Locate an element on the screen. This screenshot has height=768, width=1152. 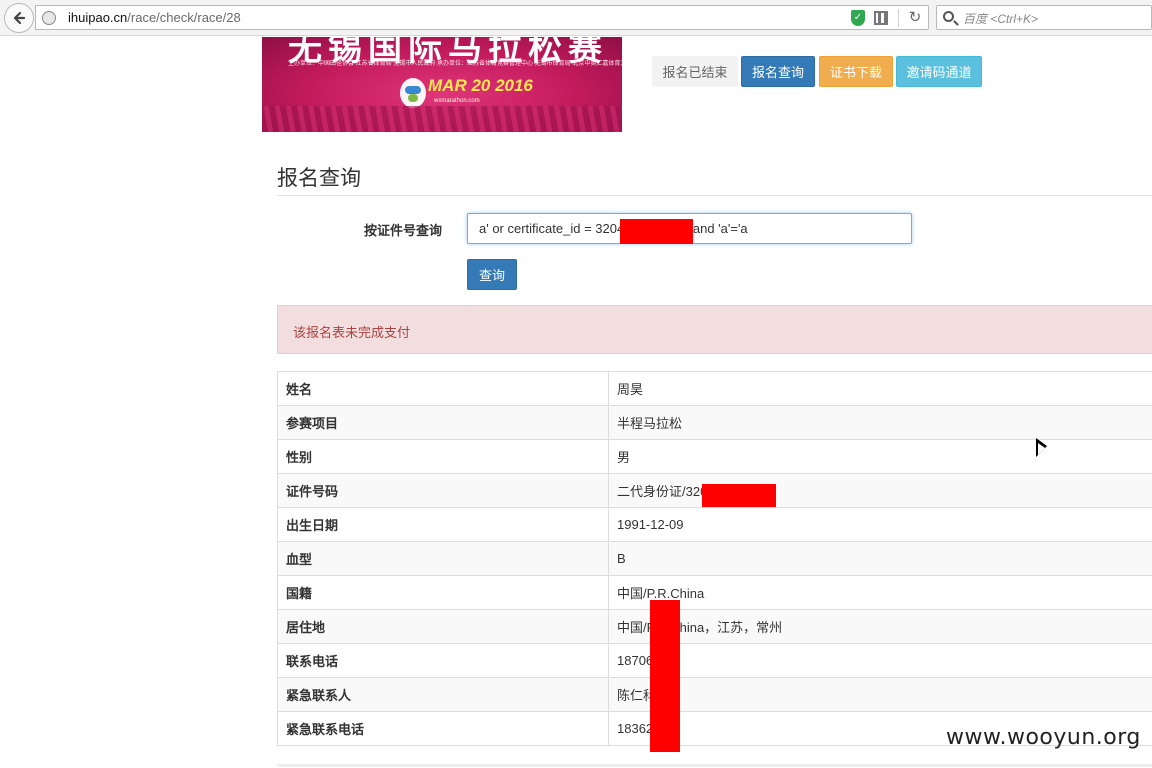
registration-query-button: 报名查询 is located at coordinates (778, 71).